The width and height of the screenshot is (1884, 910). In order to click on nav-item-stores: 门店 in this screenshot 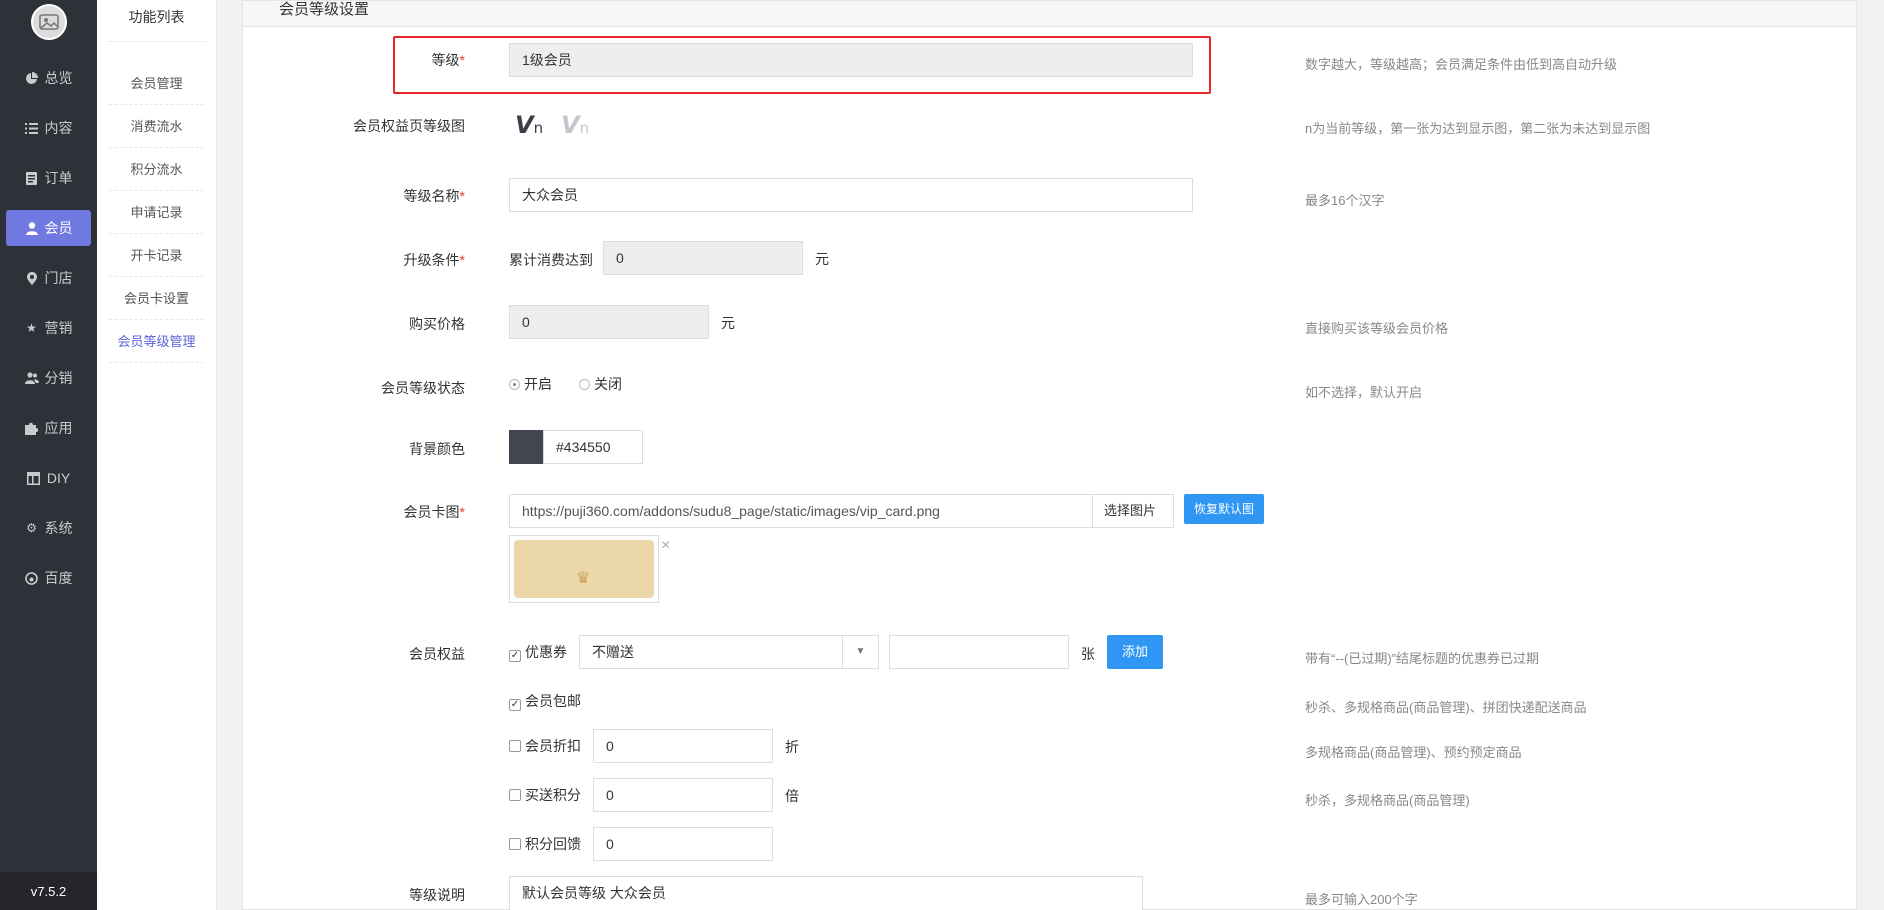, I will do `click(48, 278)`.